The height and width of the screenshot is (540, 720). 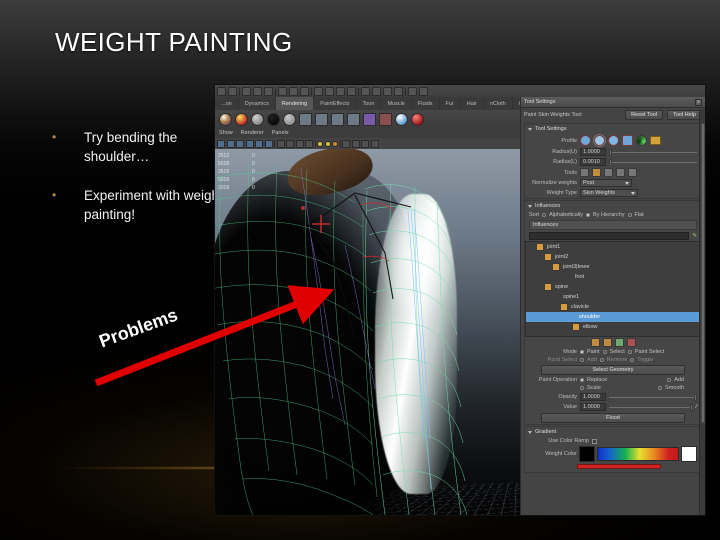 I want to click on profile-gaussian-brush-icon, so click(x=613, y=140).